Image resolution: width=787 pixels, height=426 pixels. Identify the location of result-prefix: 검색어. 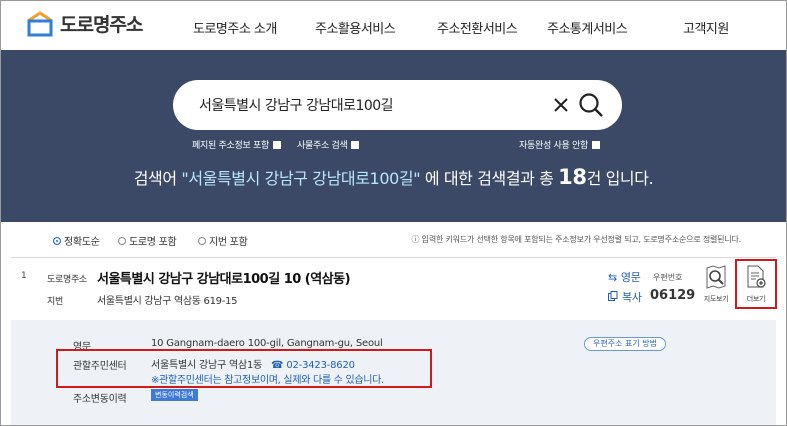
(157, 178).